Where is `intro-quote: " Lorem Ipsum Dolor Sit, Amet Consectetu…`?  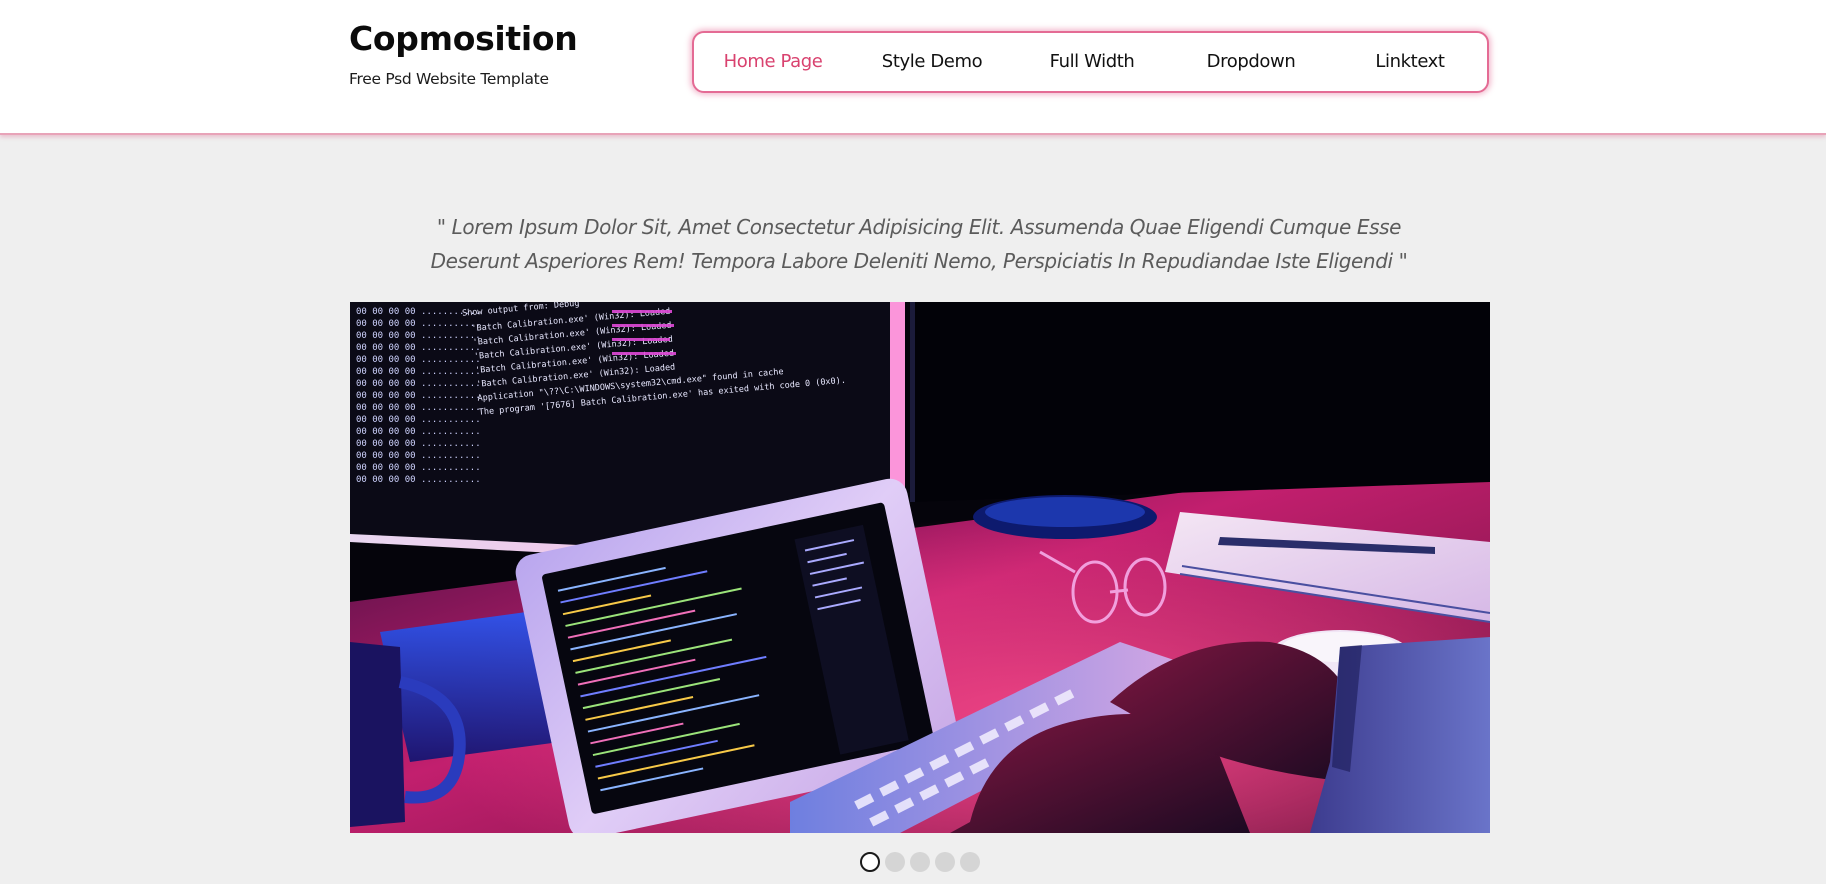 intro-quote: " Lorem Ipsum Dolor Sit, Amet Consectetu… is located at coordinates (919, 244).